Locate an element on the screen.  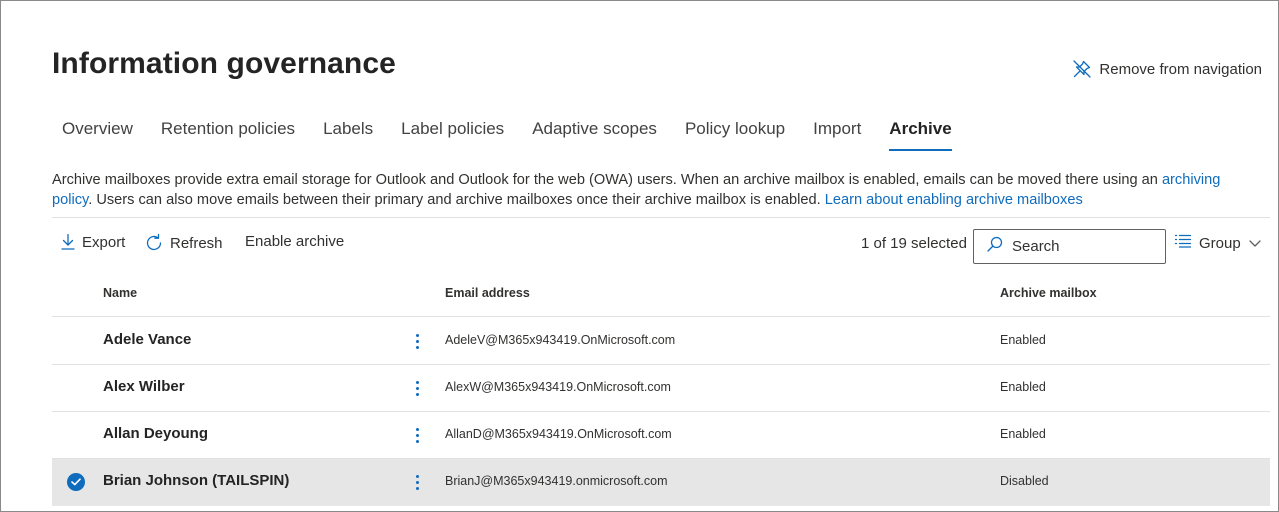
export-label: Export is located at coordinates (104, 242).